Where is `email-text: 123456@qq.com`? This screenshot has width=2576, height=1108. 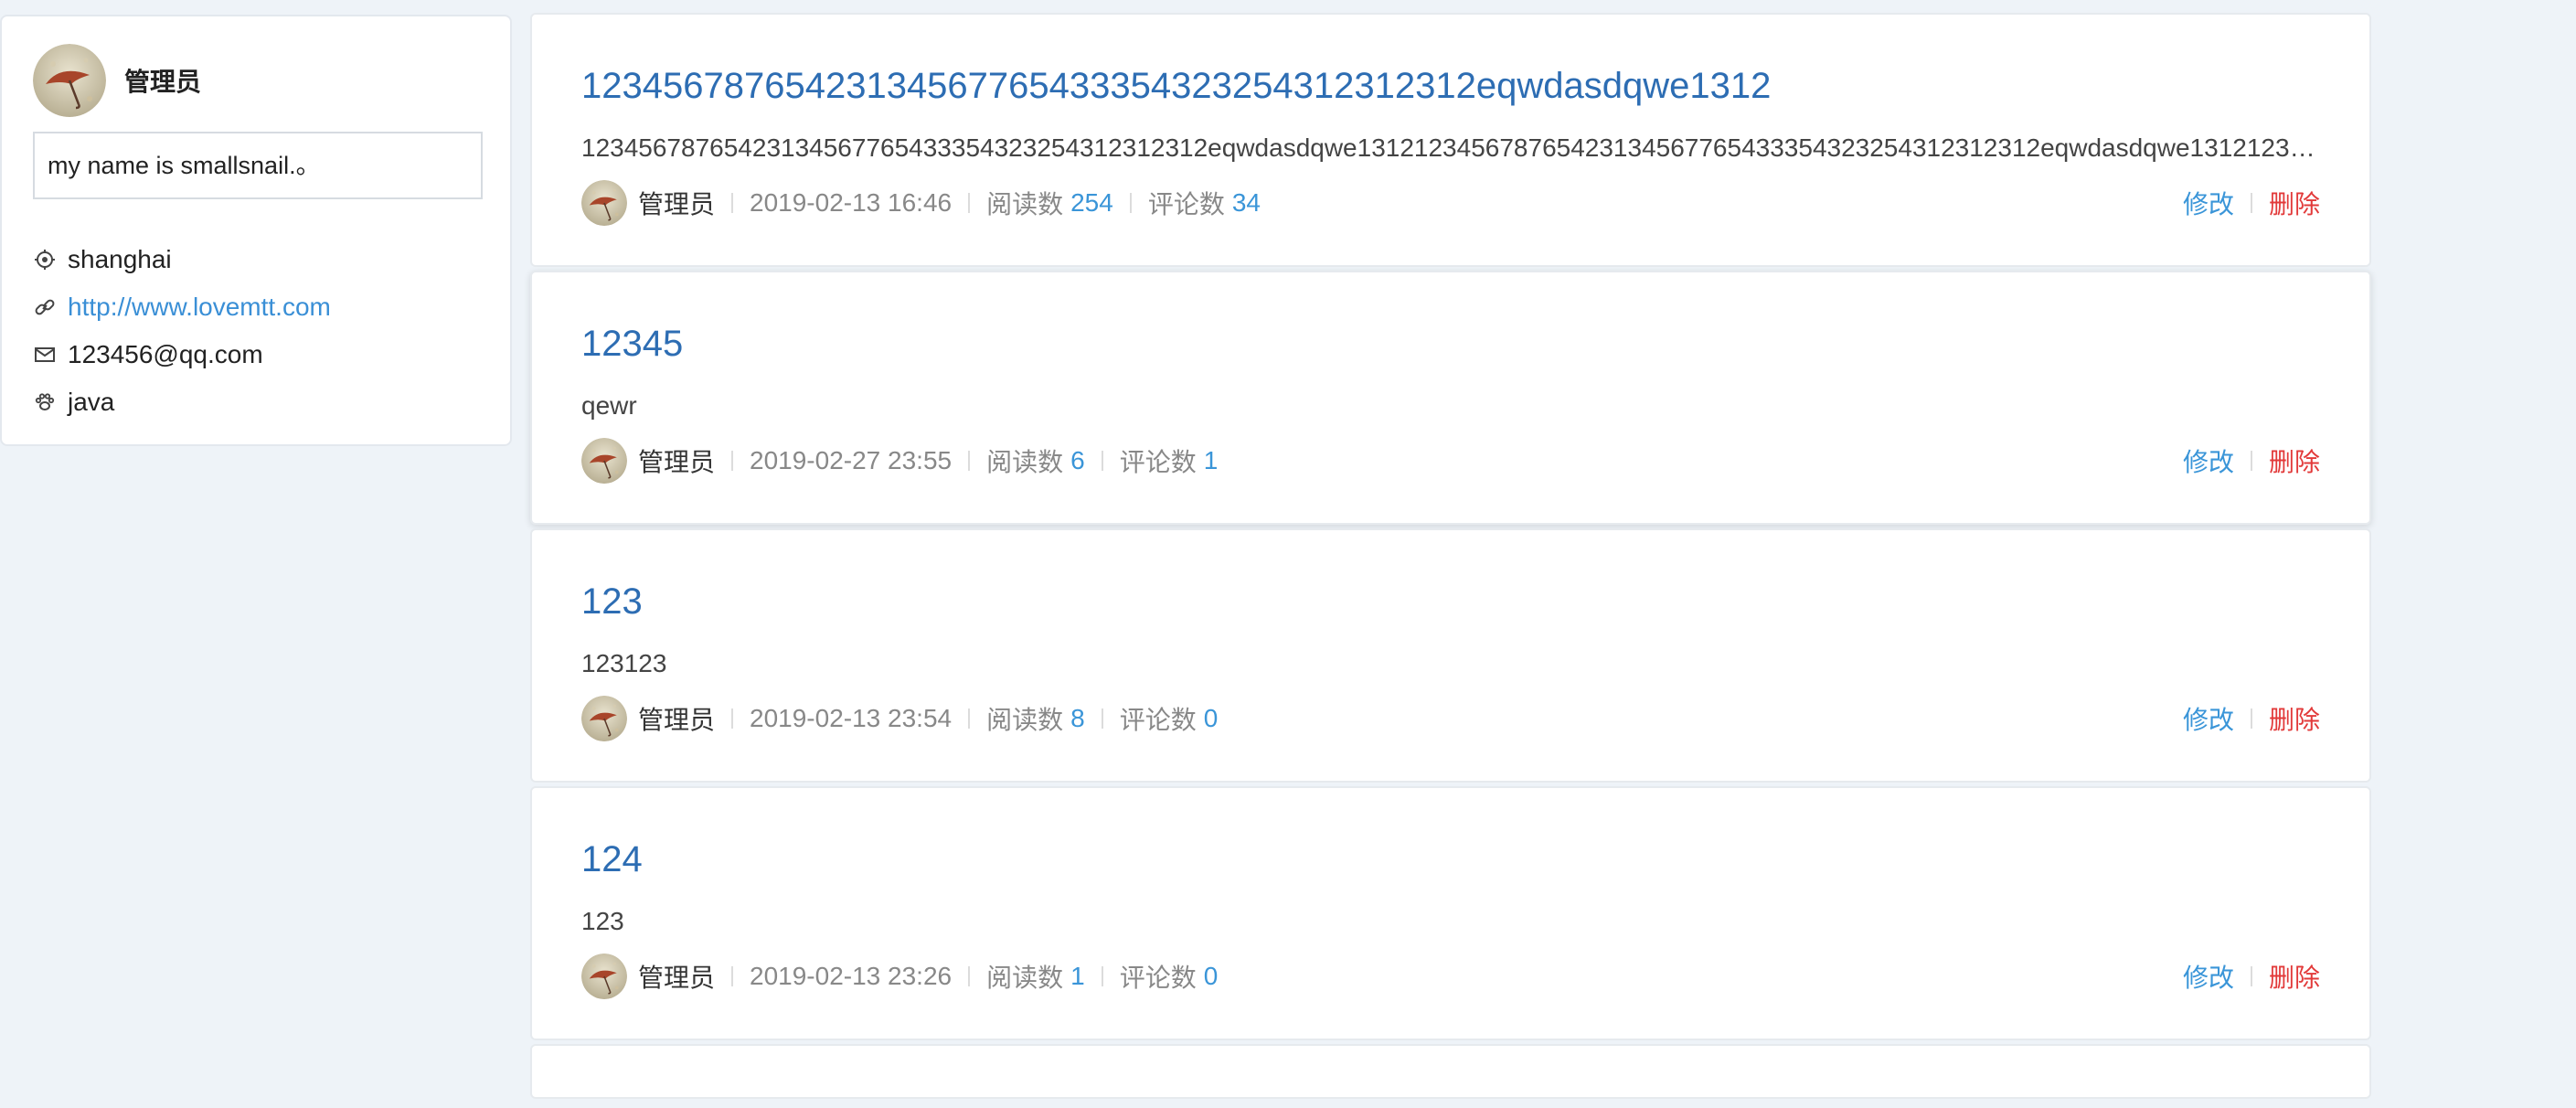
email-text: 123456@qq.com is located at coordinates (165, 354).